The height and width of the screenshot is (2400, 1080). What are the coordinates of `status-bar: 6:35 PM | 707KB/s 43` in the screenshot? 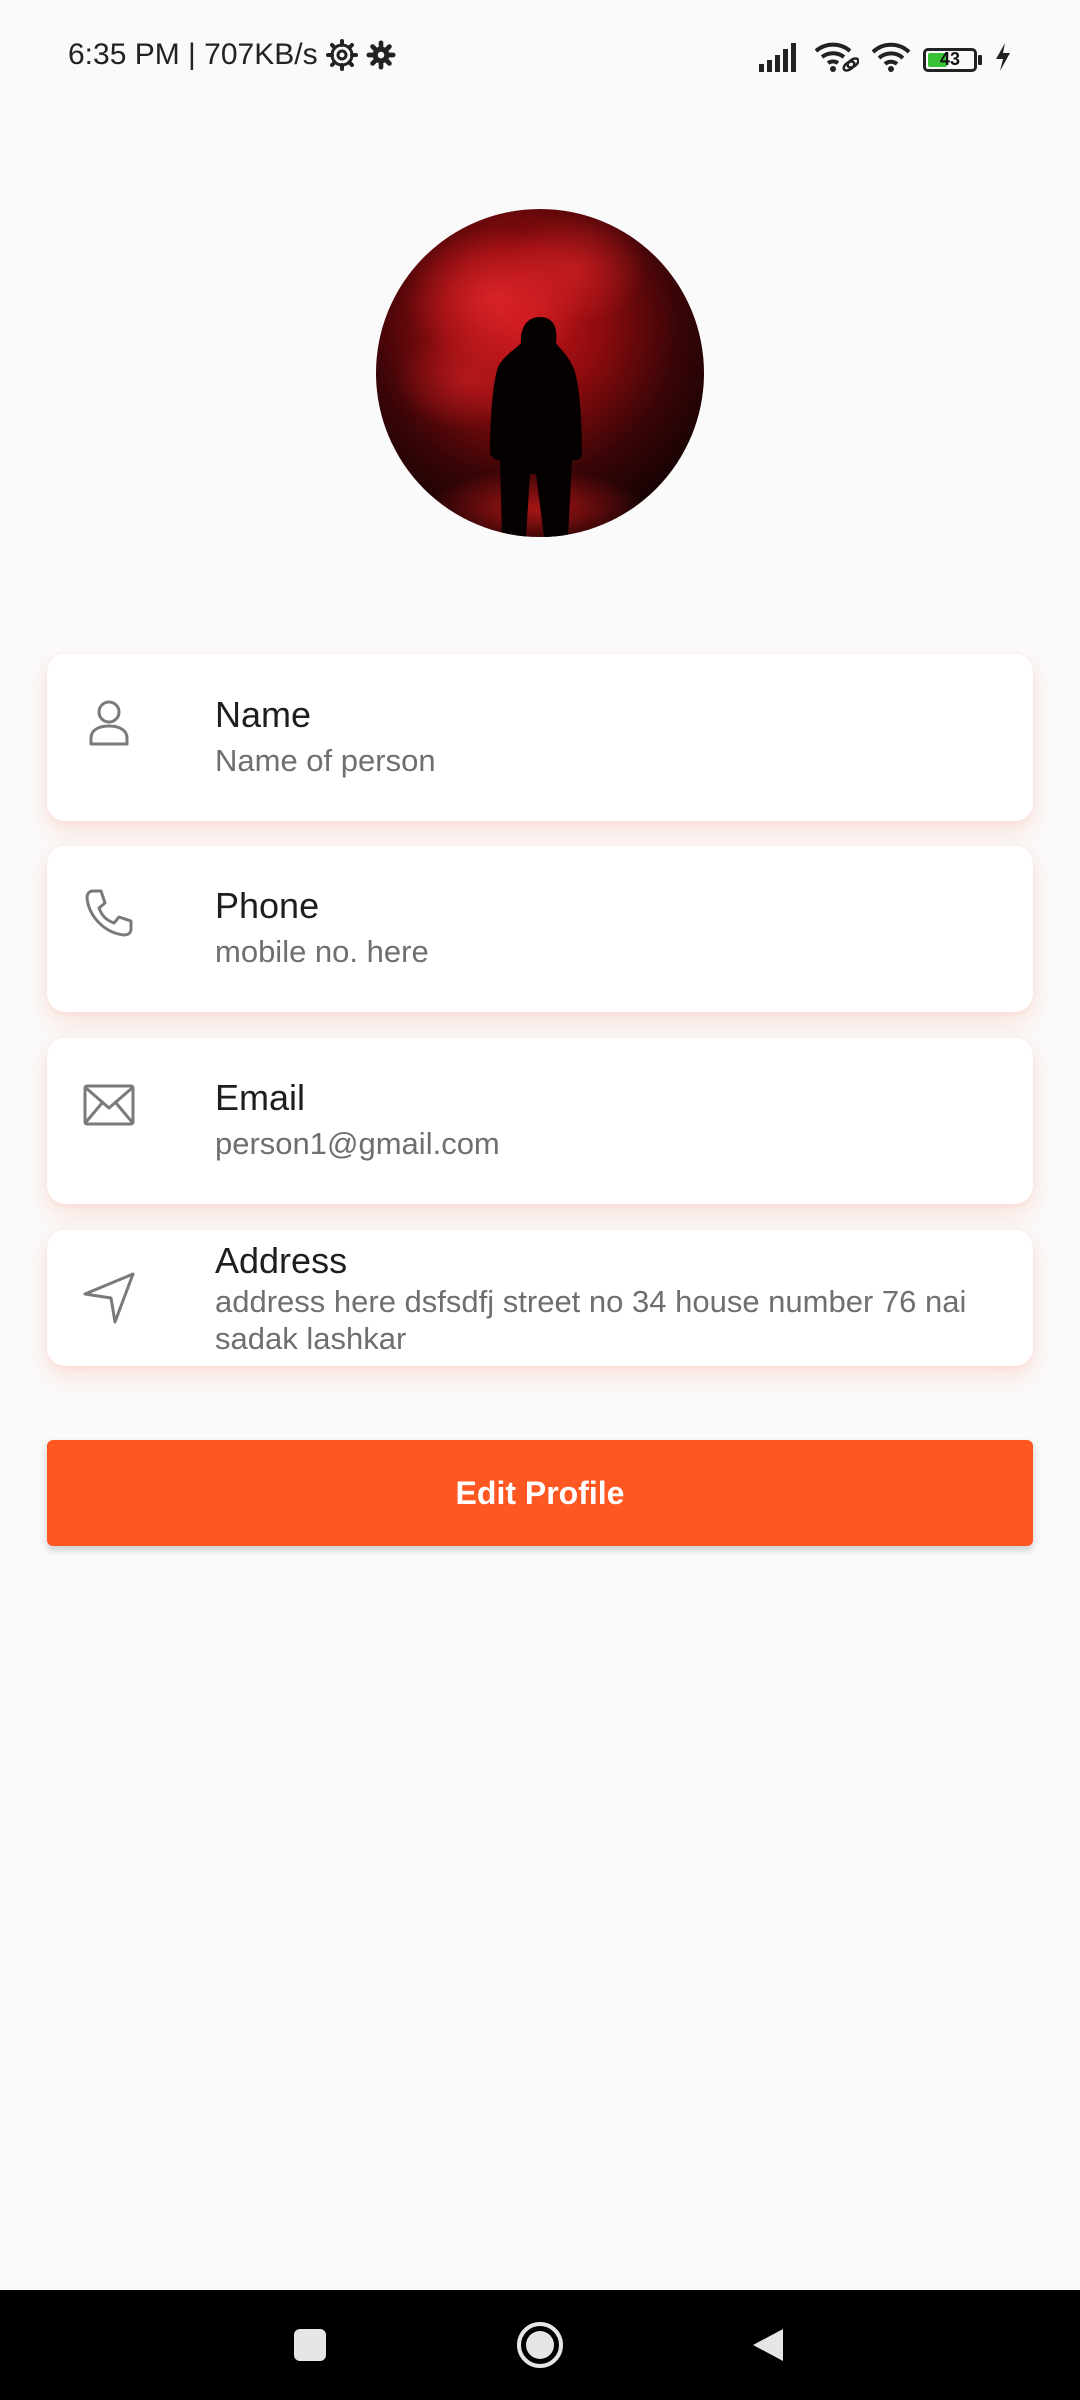 It's located at (540, 60).